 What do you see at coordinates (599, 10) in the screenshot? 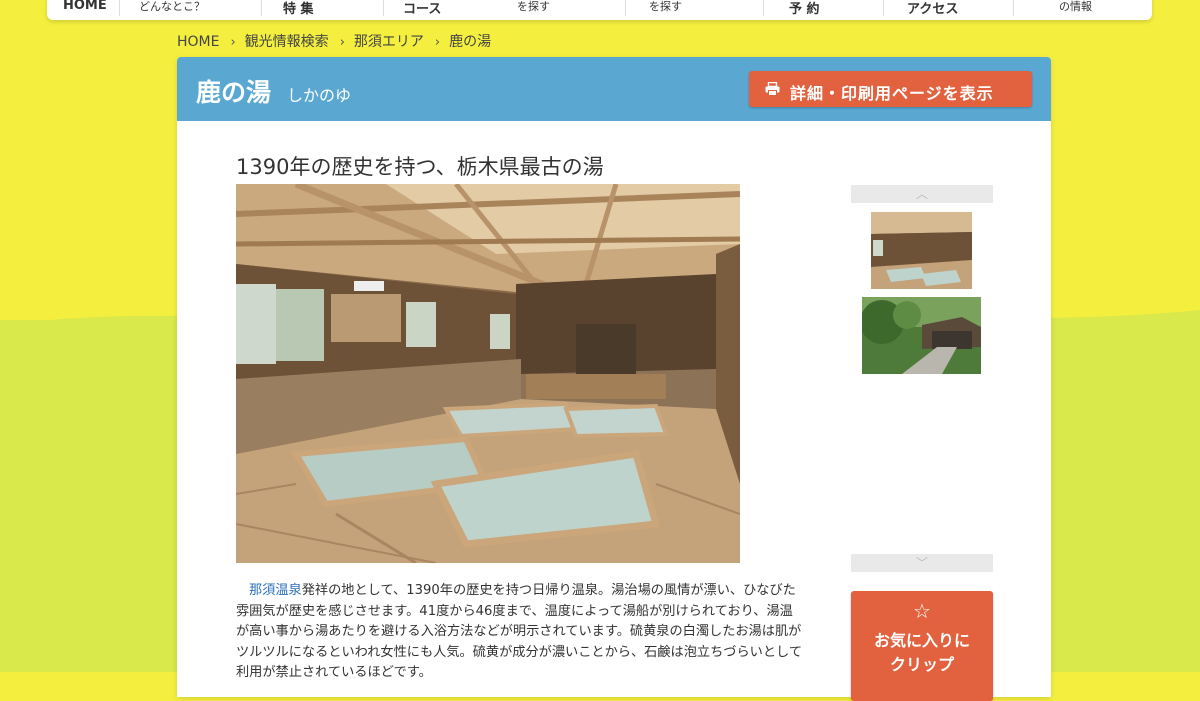
I see `top-navigation: HOME どんなとこ？ 特 集 コース を探す を探す 予 約 アクセス の情報` at bounding box center [599, 10].